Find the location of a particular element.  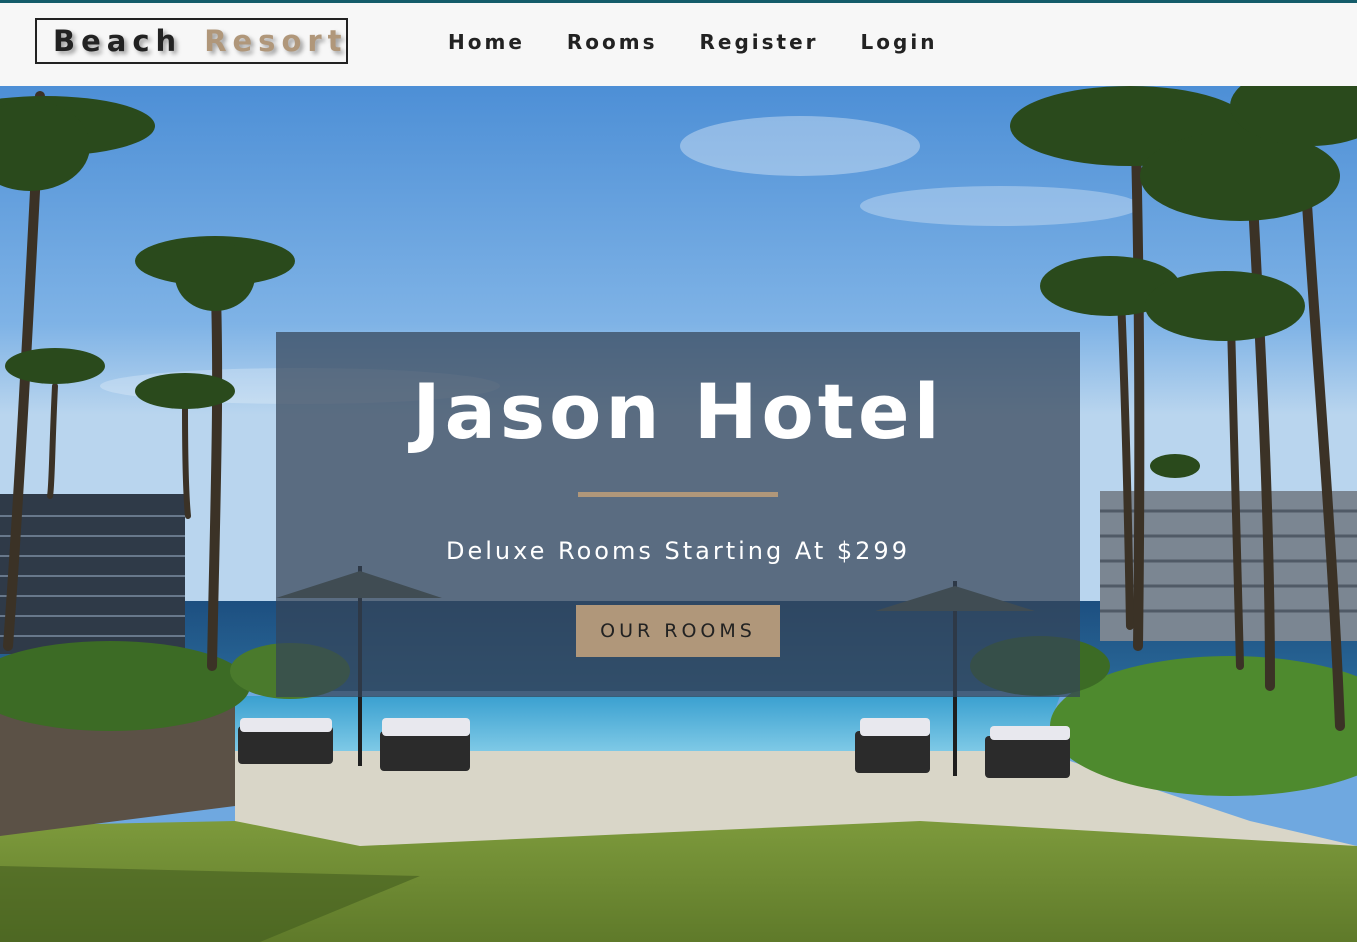

nav-links: Home Rooms Register Login is located at coordinates (692, 42).